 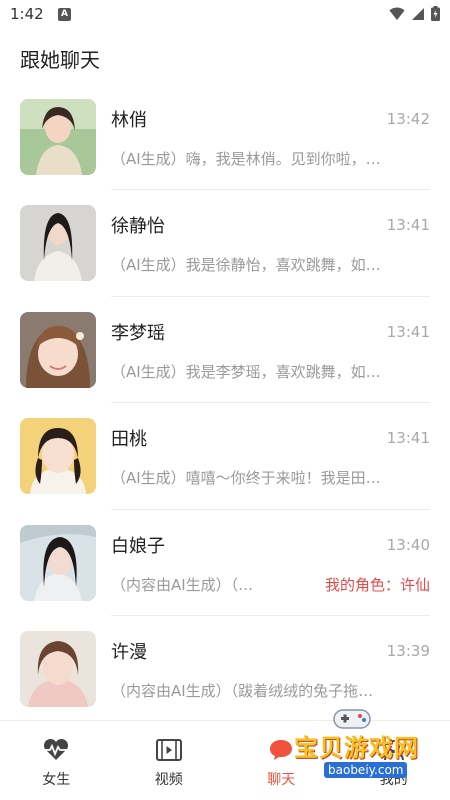 I want to click on chat-row-bainiangzi: 白娘子 13:40 （内容由AI生成）（… 我的角色：许仙, so click(x=225, y=563).